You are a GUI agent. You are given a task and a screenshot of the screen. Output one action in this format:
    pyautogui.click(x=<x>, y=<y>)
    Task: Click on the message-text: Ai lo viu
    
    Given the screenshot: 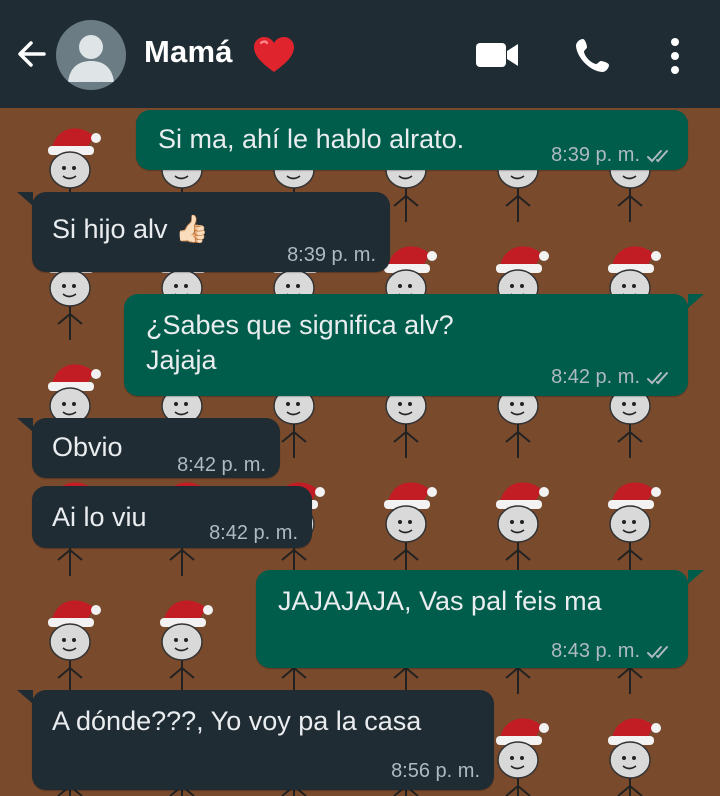 What is the action you would take?
    pyautogui.click(x=99, y=517)
    